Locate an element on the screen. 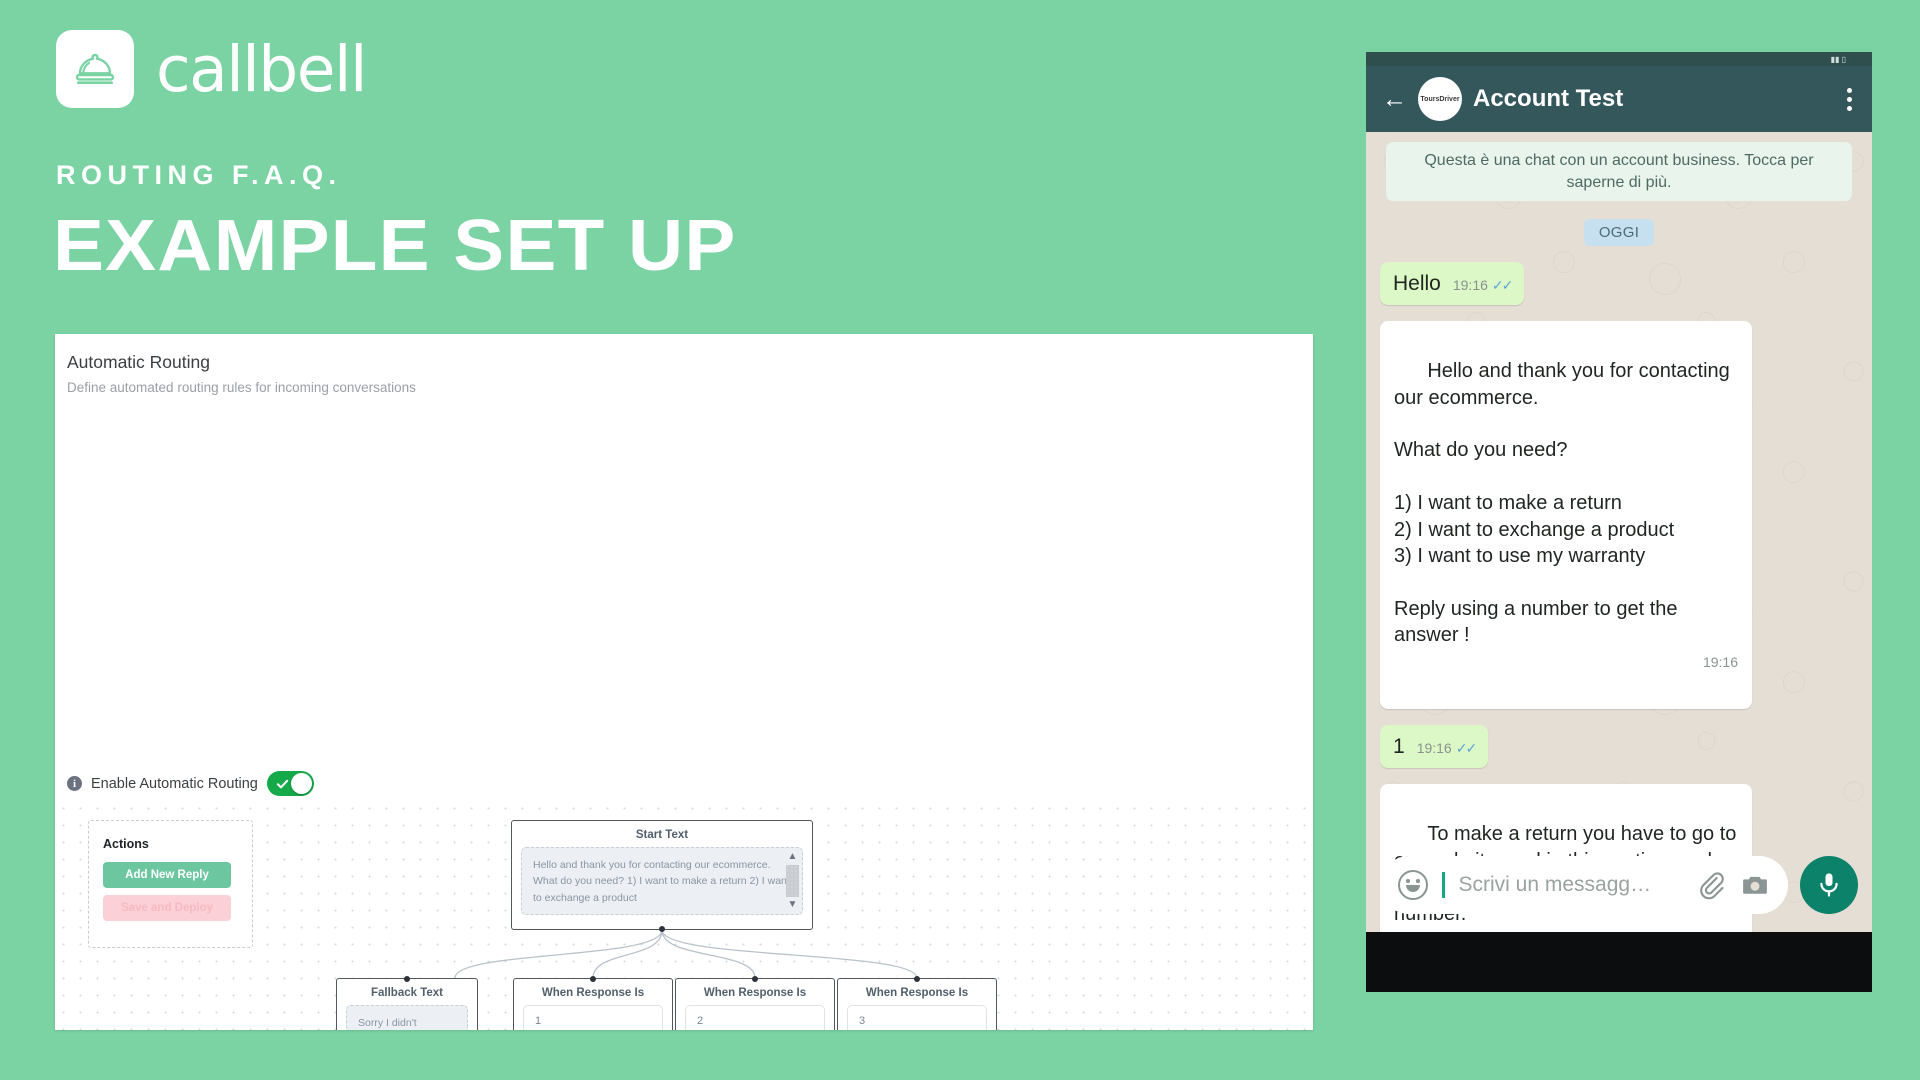 The height and width of the screenshot is (1080, 1920). app-heading: Automatic Routing is located at coordinates (138, 362).